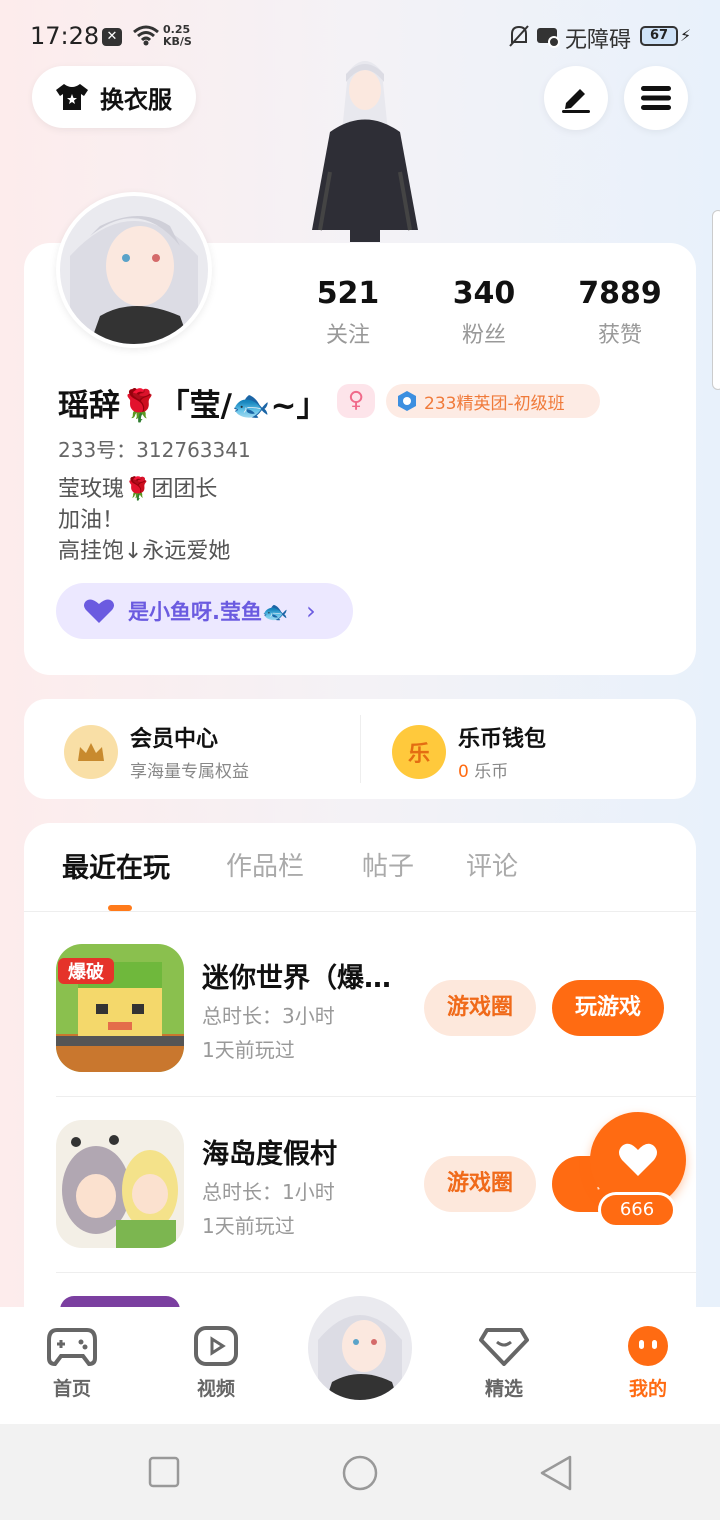 The height and width of the screenshot is (1520, 720). What do you see at coordinates (484, 312) in the screenshot?
I see `stat-followers: 340 粉丝` at bounding box center [484, 312].